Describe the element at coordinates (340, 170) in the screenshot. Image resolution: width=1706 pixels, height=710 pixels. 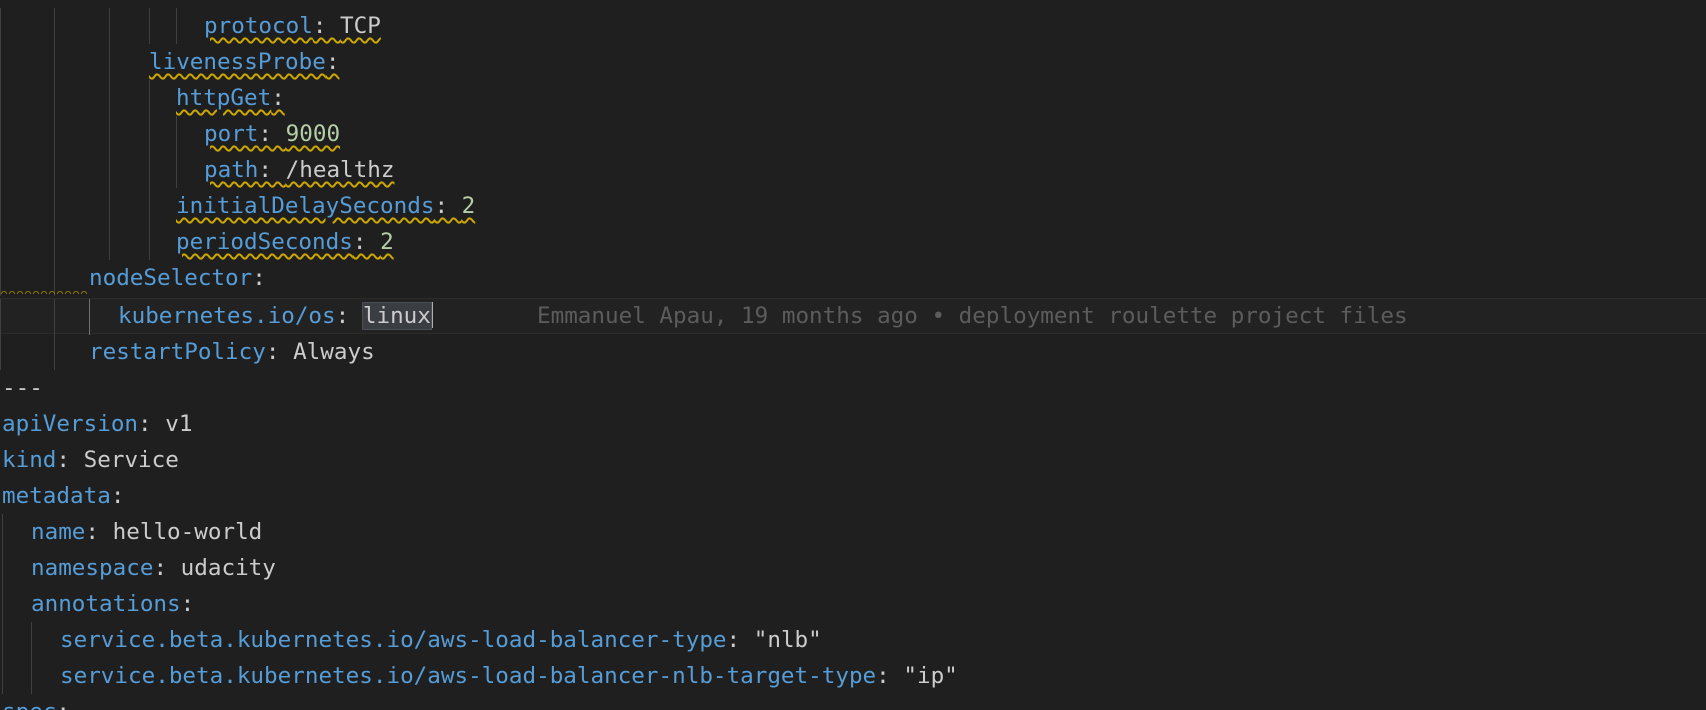
I see `yaml-value: /healthz` at that location.